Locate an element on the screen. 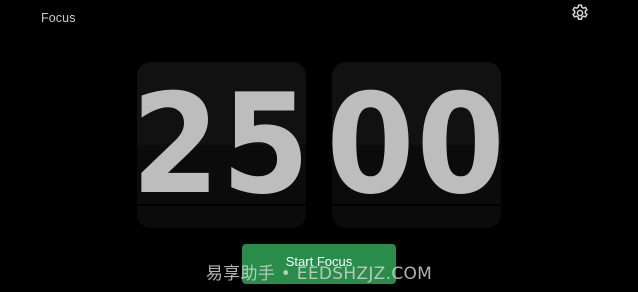 This screenshot has width=638, height=292. page-title: Focus is located at coordinates (58, 18).